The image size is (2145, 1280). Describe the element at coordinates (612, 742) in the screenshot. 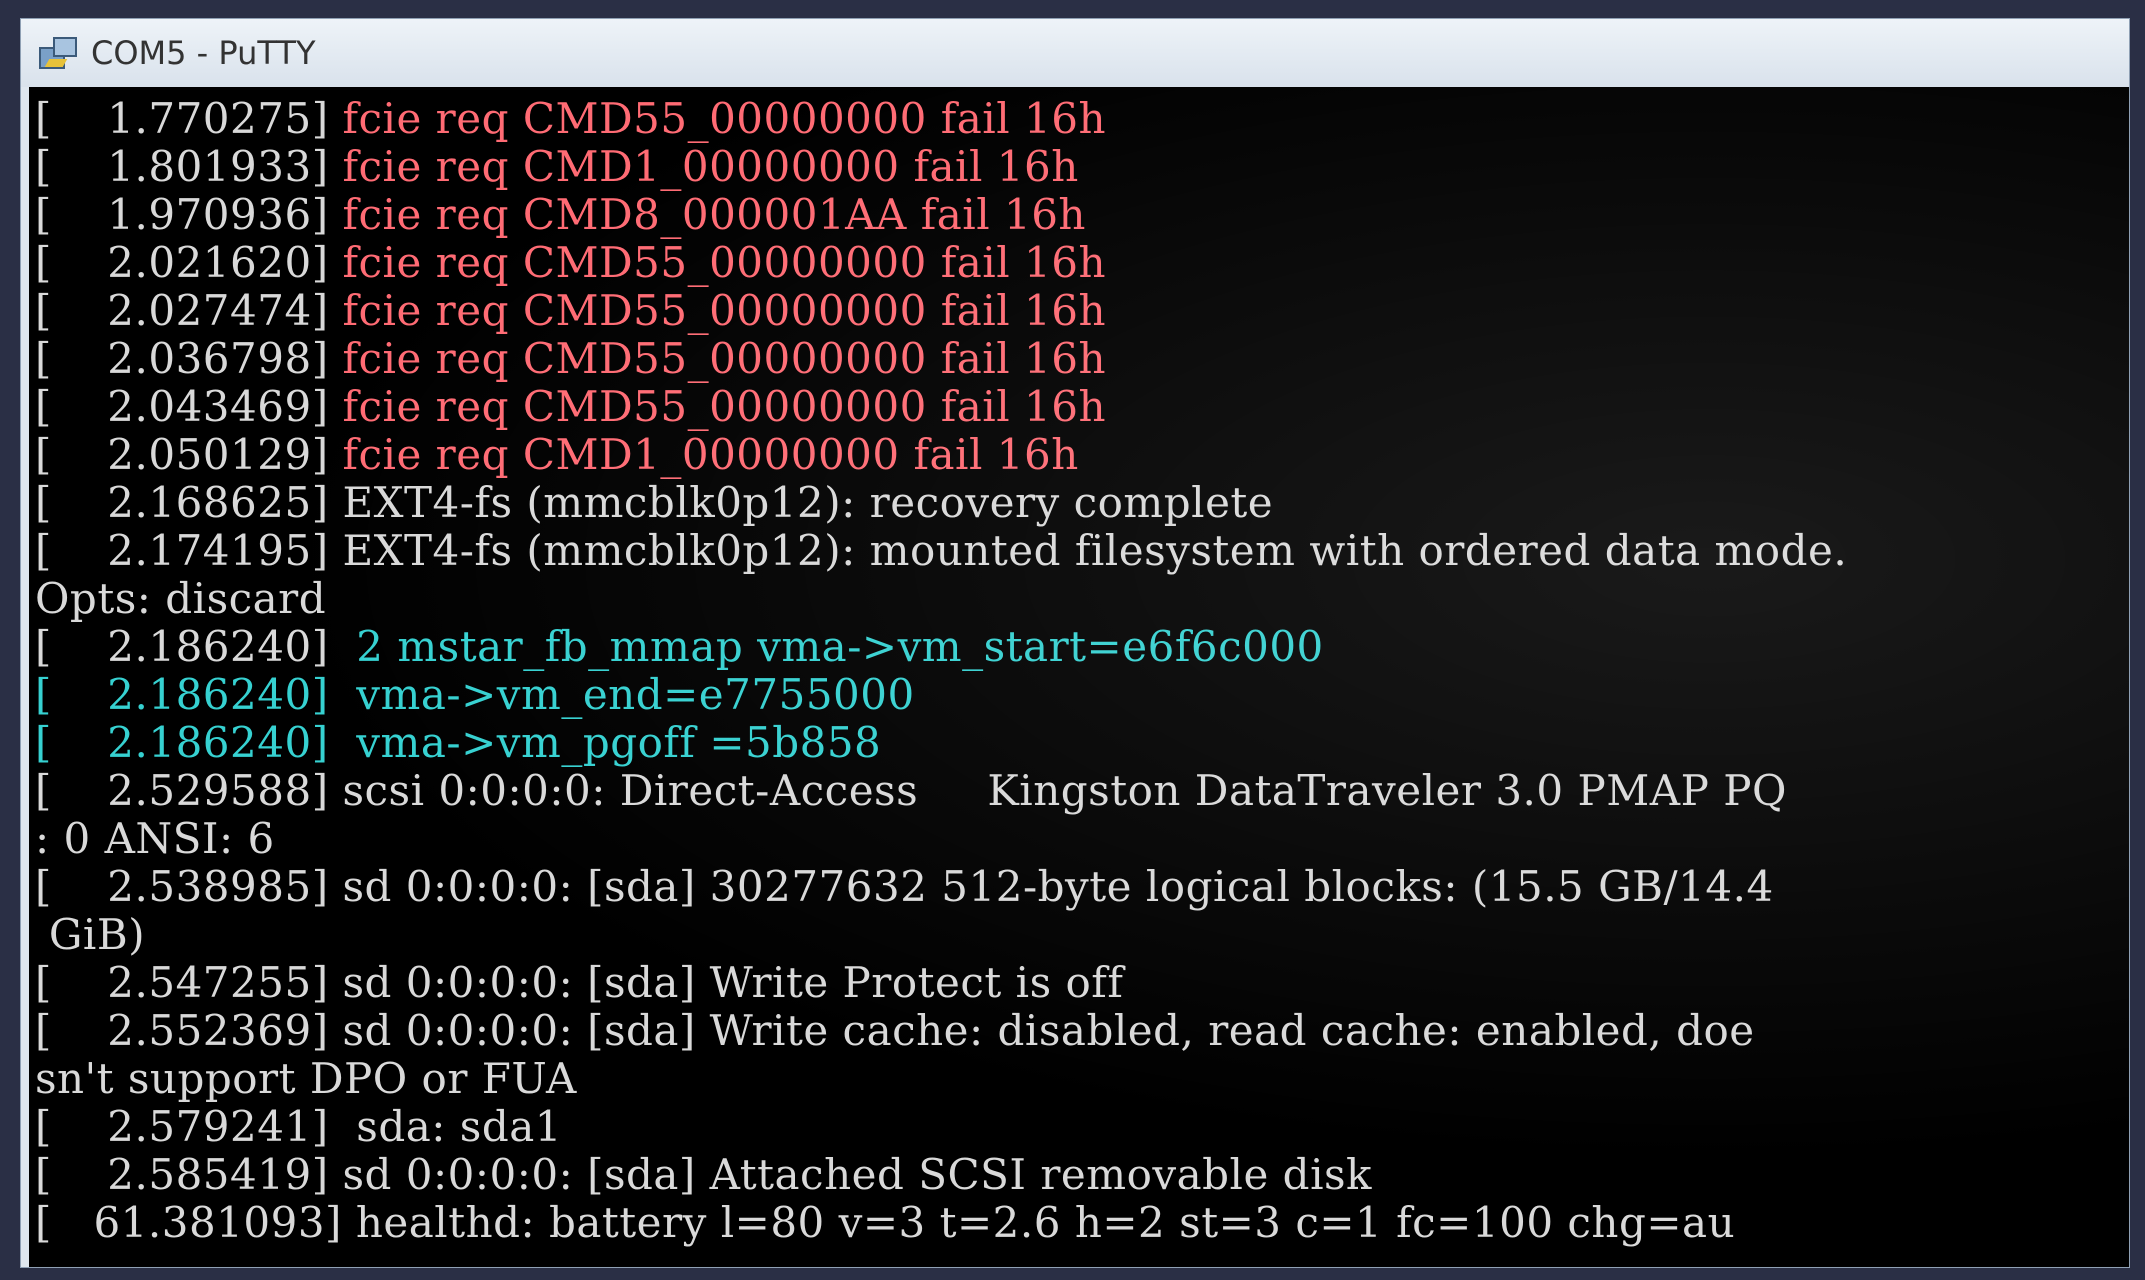

I see `log-message: vma->vm_pgoff =5b858` at that location.